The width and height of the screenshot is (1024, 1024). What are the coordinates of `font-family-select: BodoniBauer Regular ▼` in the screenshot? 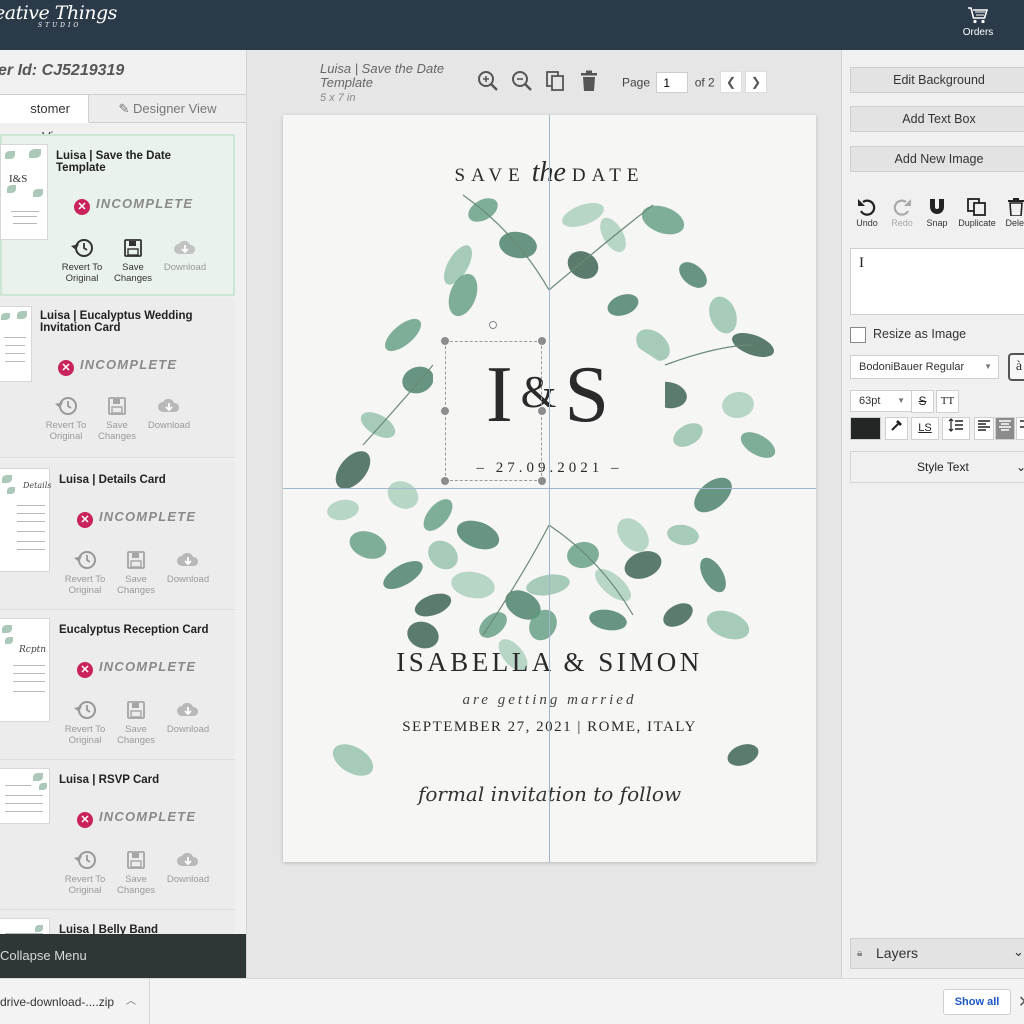 It's located at (924, 367).